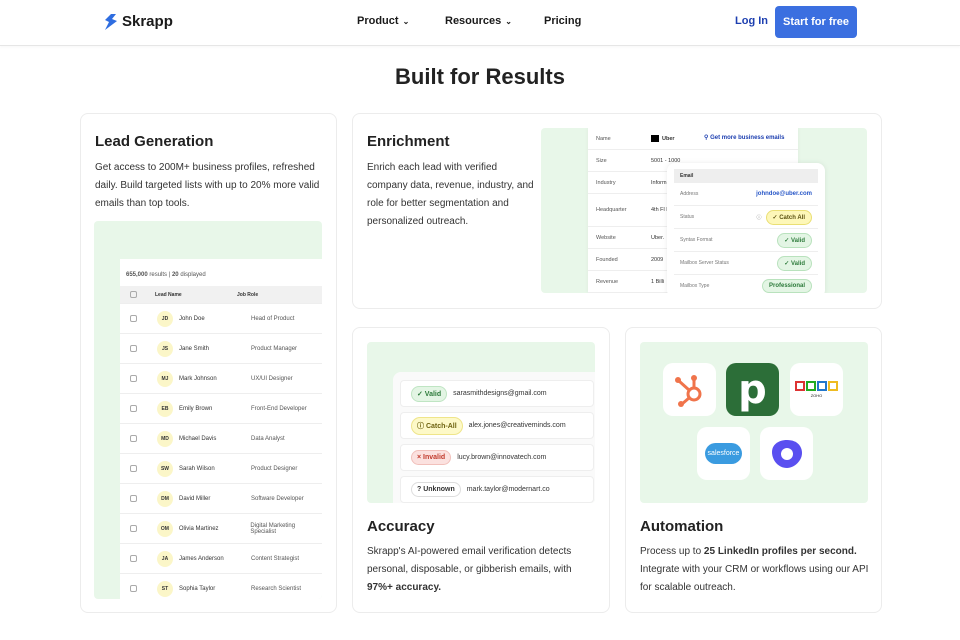 The width and height of the screenshot is (960, 640). I want to click on job-role: Product Designer, so click(274, 468).